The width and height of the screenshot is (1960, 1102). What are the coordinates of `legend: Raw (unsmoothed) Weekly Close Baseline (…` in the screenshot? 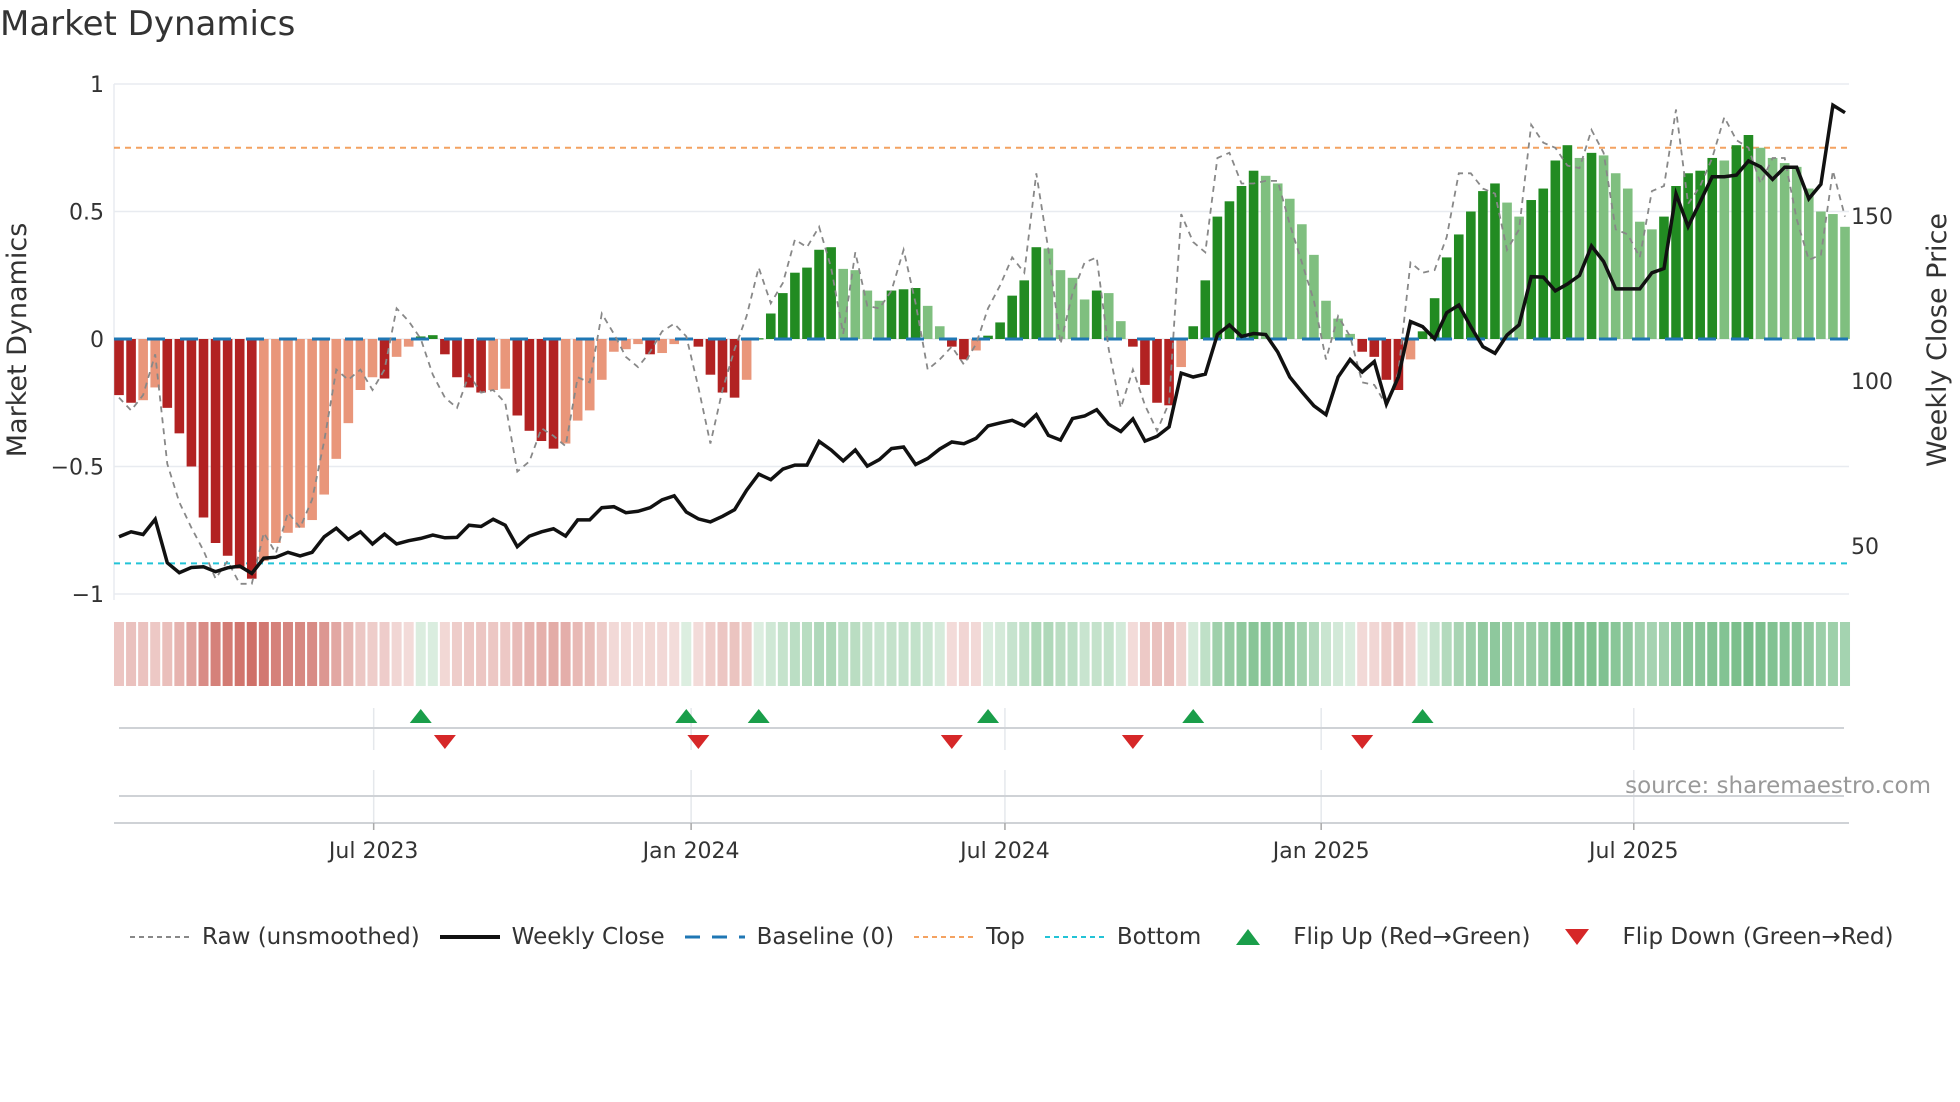 It's located at (1021, 937).